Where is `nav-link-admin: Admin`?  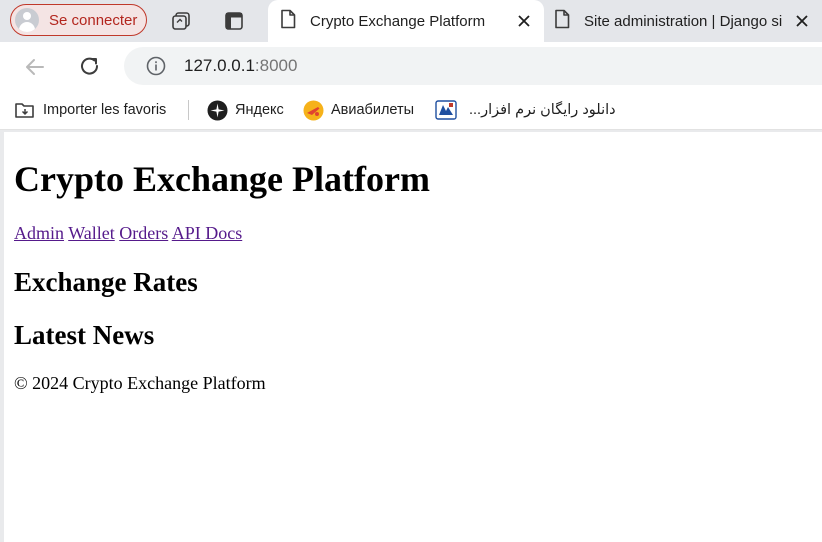
nav-link-admin: Admin is located at coordinates (39, 233).